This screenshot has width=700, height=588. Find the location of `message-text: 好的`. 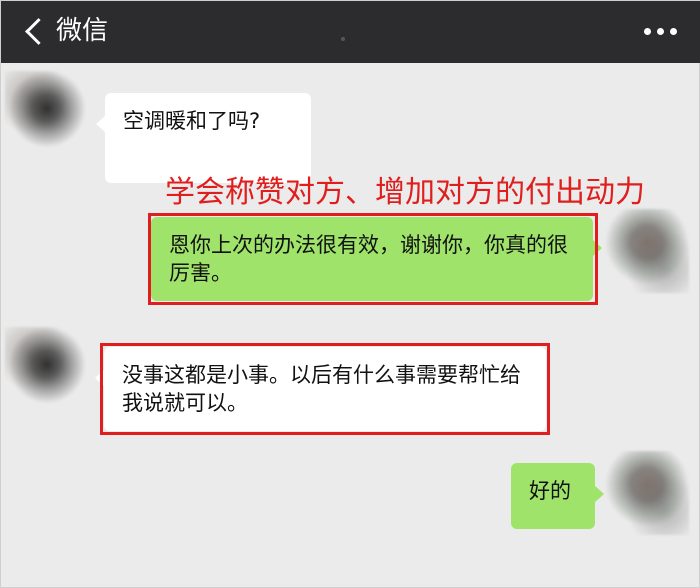

message-text: 好的 is located at coordinates (550, 491).